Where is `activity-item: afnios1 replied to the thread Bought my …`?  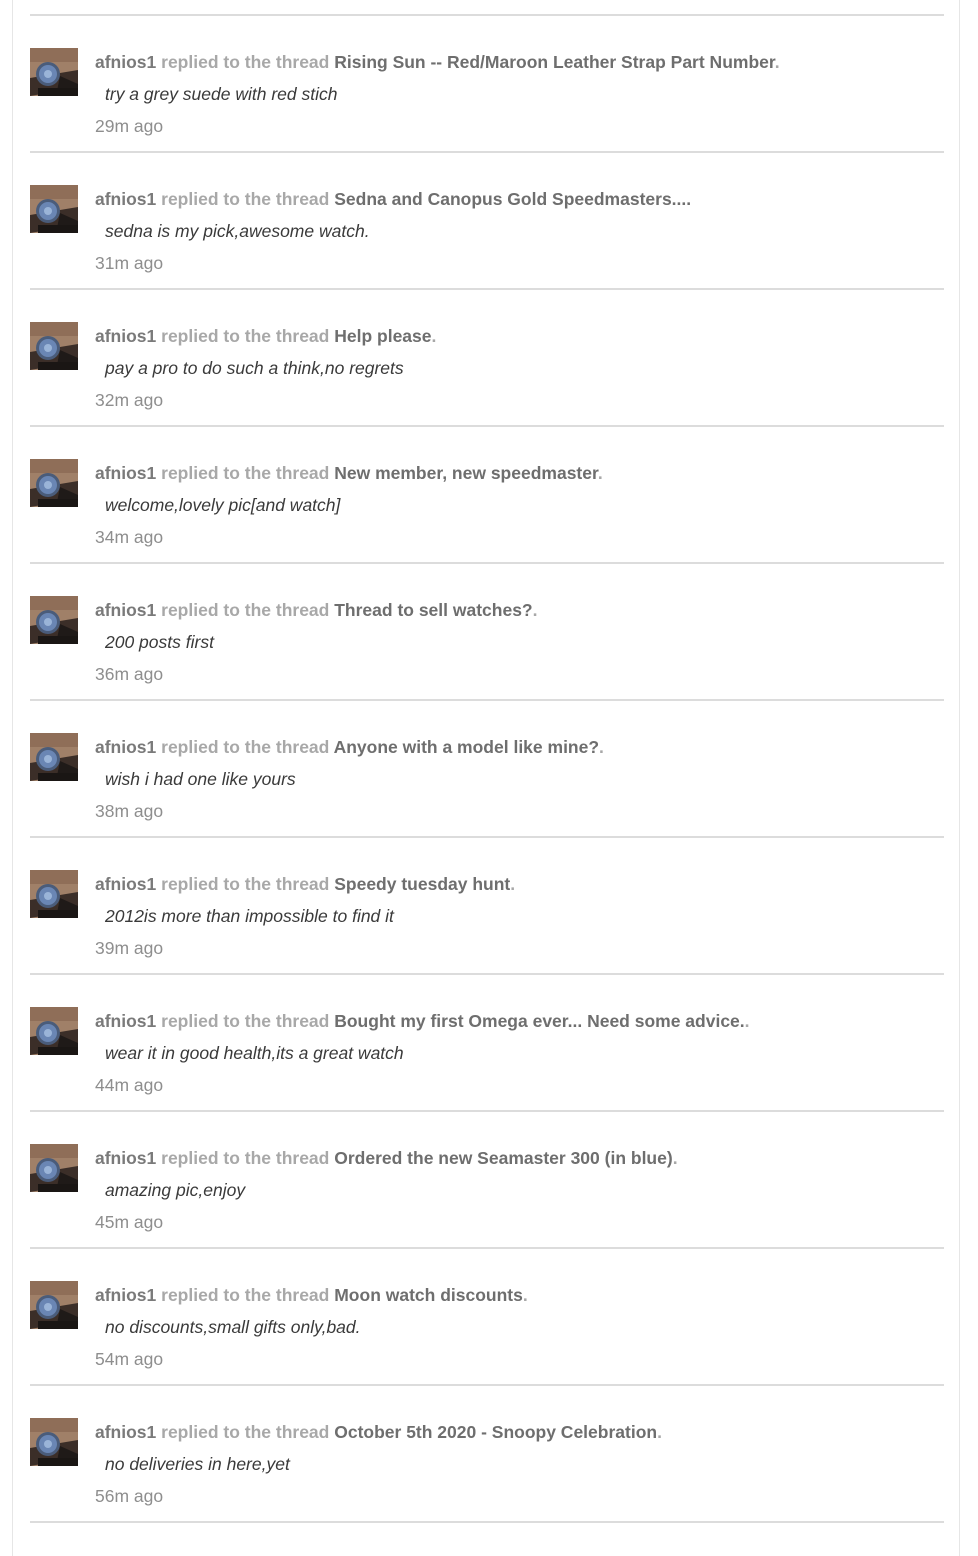
activity-item: afnios1 replied to the thread Bought my … is located at coordinates (487, 1041).